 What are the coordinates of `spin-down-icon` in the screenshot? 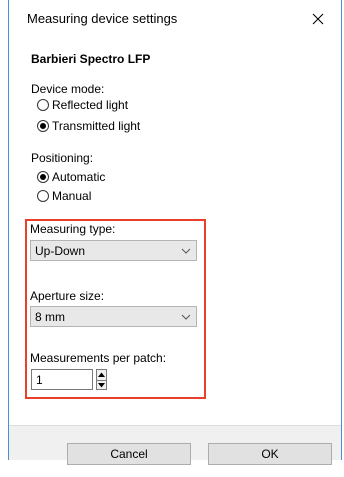 It's located at (101, 385).